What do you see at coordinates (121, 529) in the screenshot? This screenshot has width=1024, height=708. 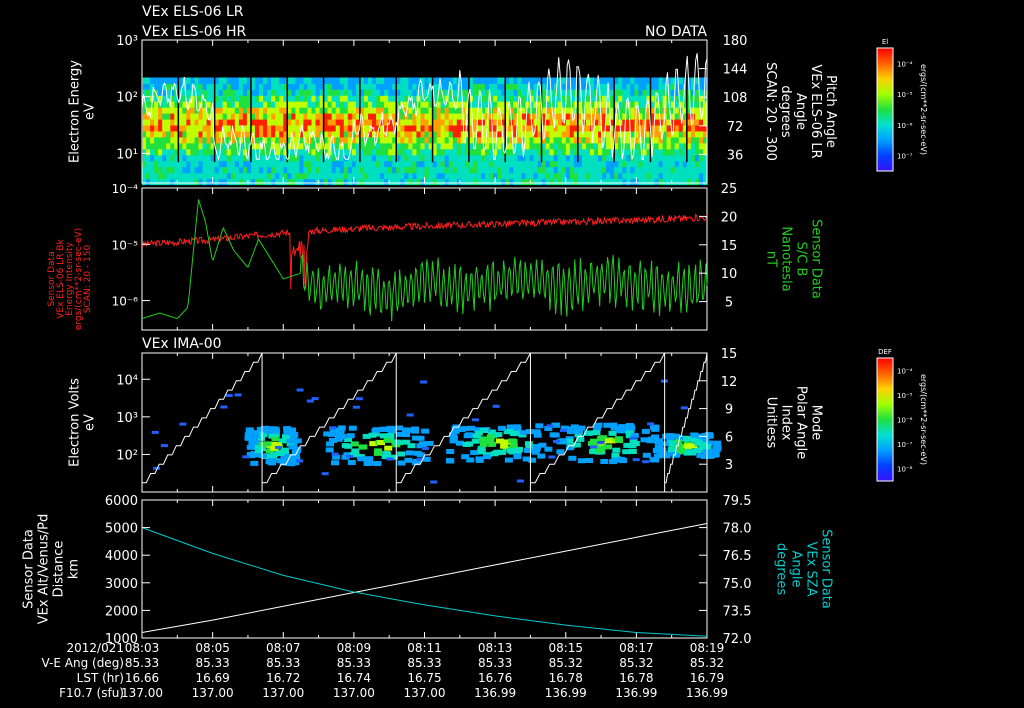 I see `y-tick-label: 5000` at bounding box center [121, 529].